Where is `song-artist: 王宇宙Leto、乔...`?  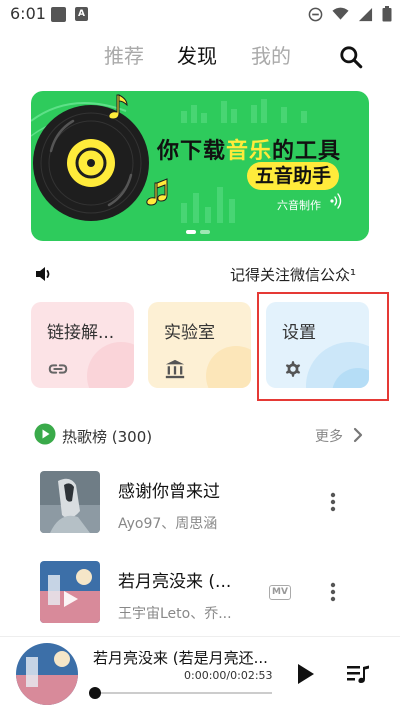 song-artist: 王宇宙Leto、乔... is located at coordinates (175, 614).